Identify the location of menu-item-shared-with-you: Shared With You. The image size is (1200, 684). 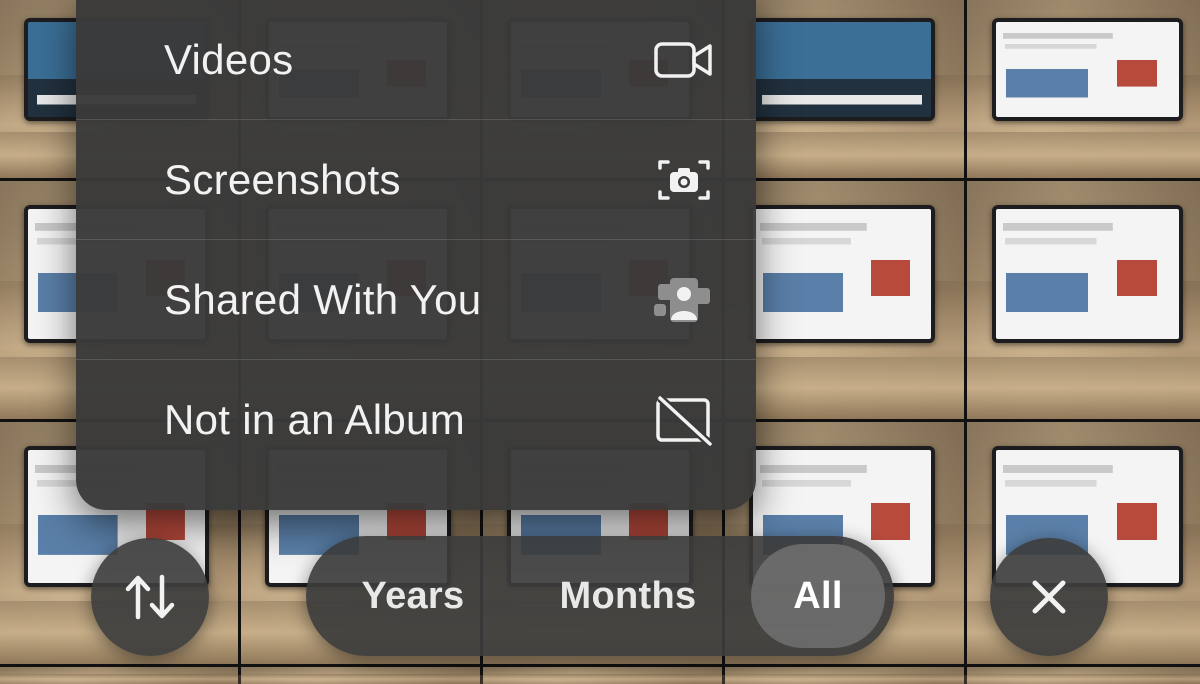
(416, 300).